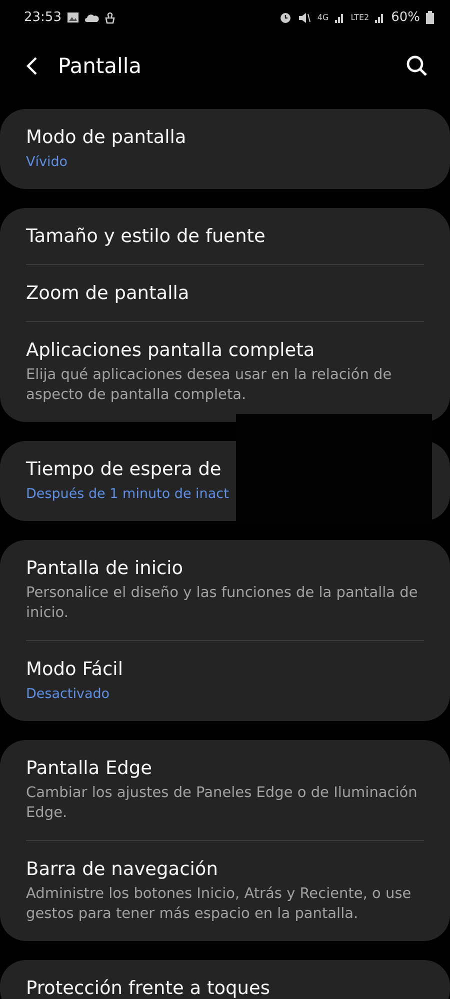  Describe the element at coordinates (92, 17) in the screenshot. I see `cloud-icon` at that location.